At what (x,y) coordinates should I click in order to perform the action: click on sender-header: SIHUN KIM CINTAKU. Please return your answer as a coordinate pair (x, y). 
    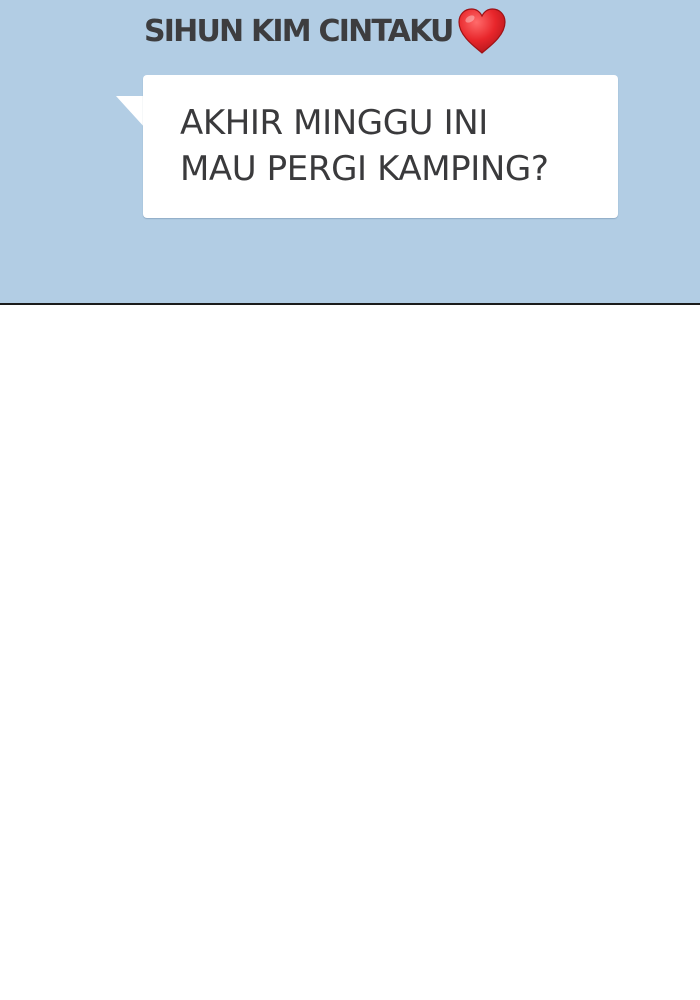
    Looking at the image, I should click on (326, 31).